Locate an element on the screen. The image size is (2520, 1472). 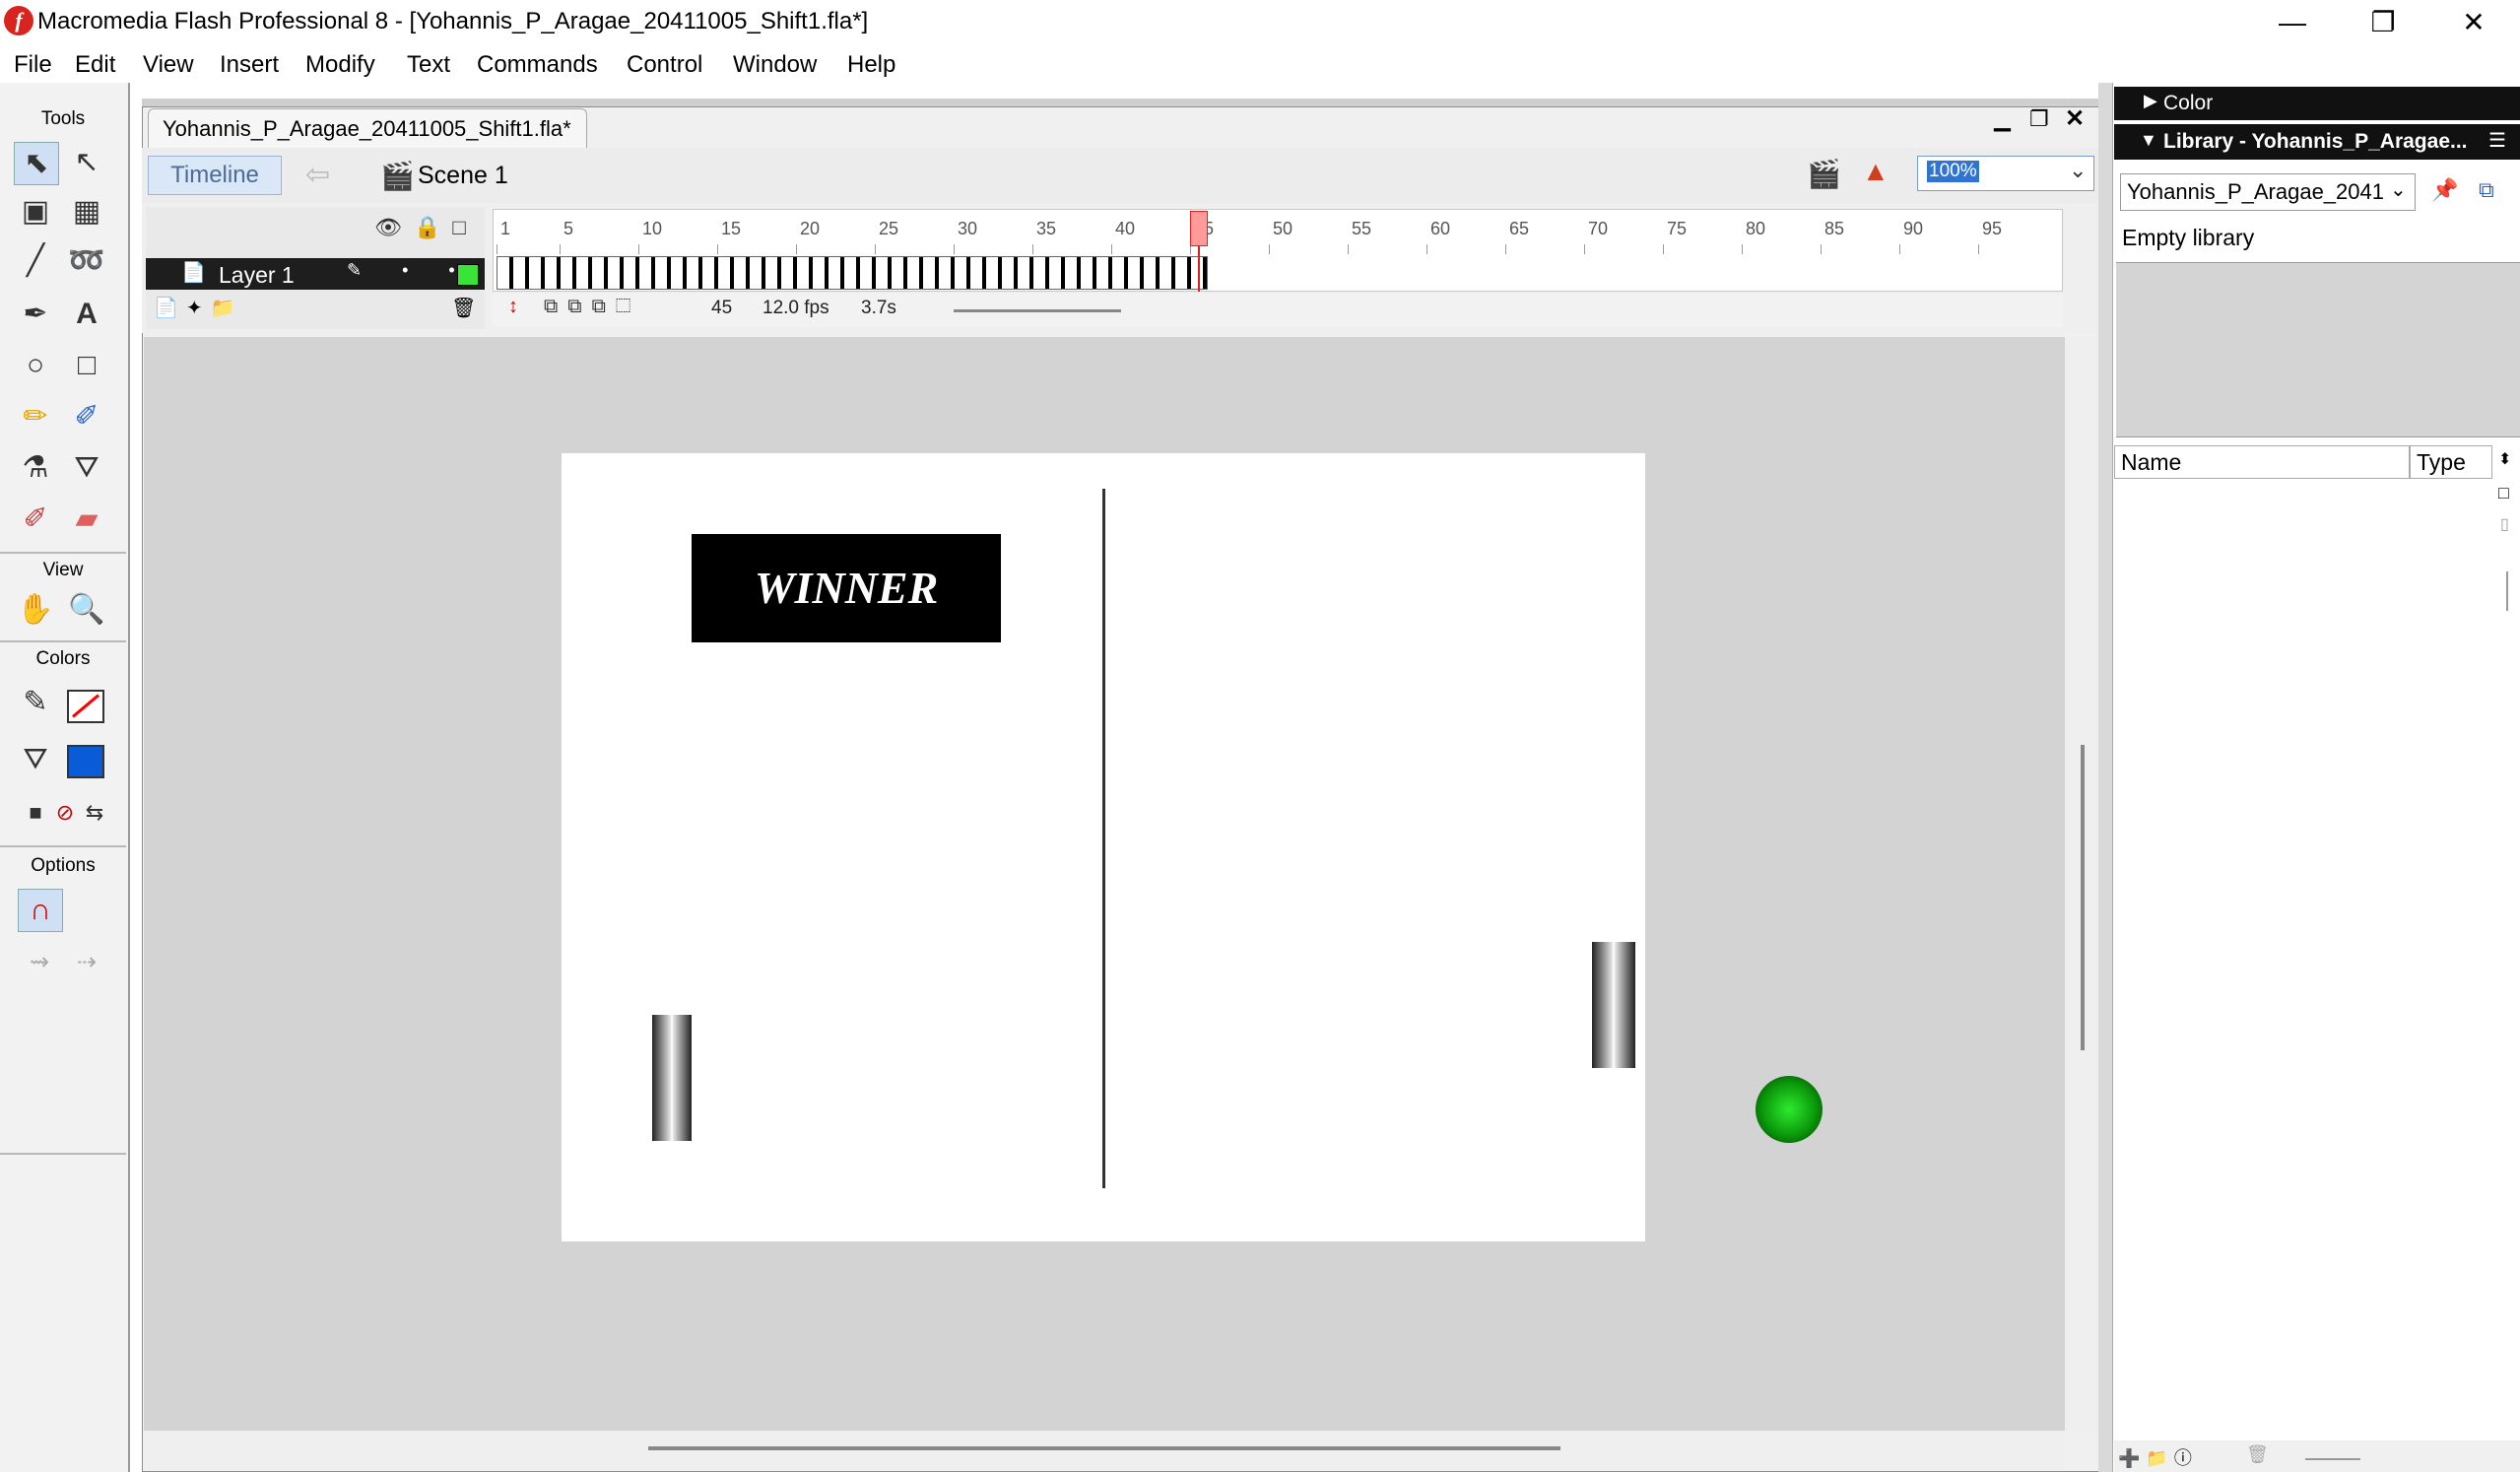
frame-rate: 12.0 fps is located at coordinates (796, 308).